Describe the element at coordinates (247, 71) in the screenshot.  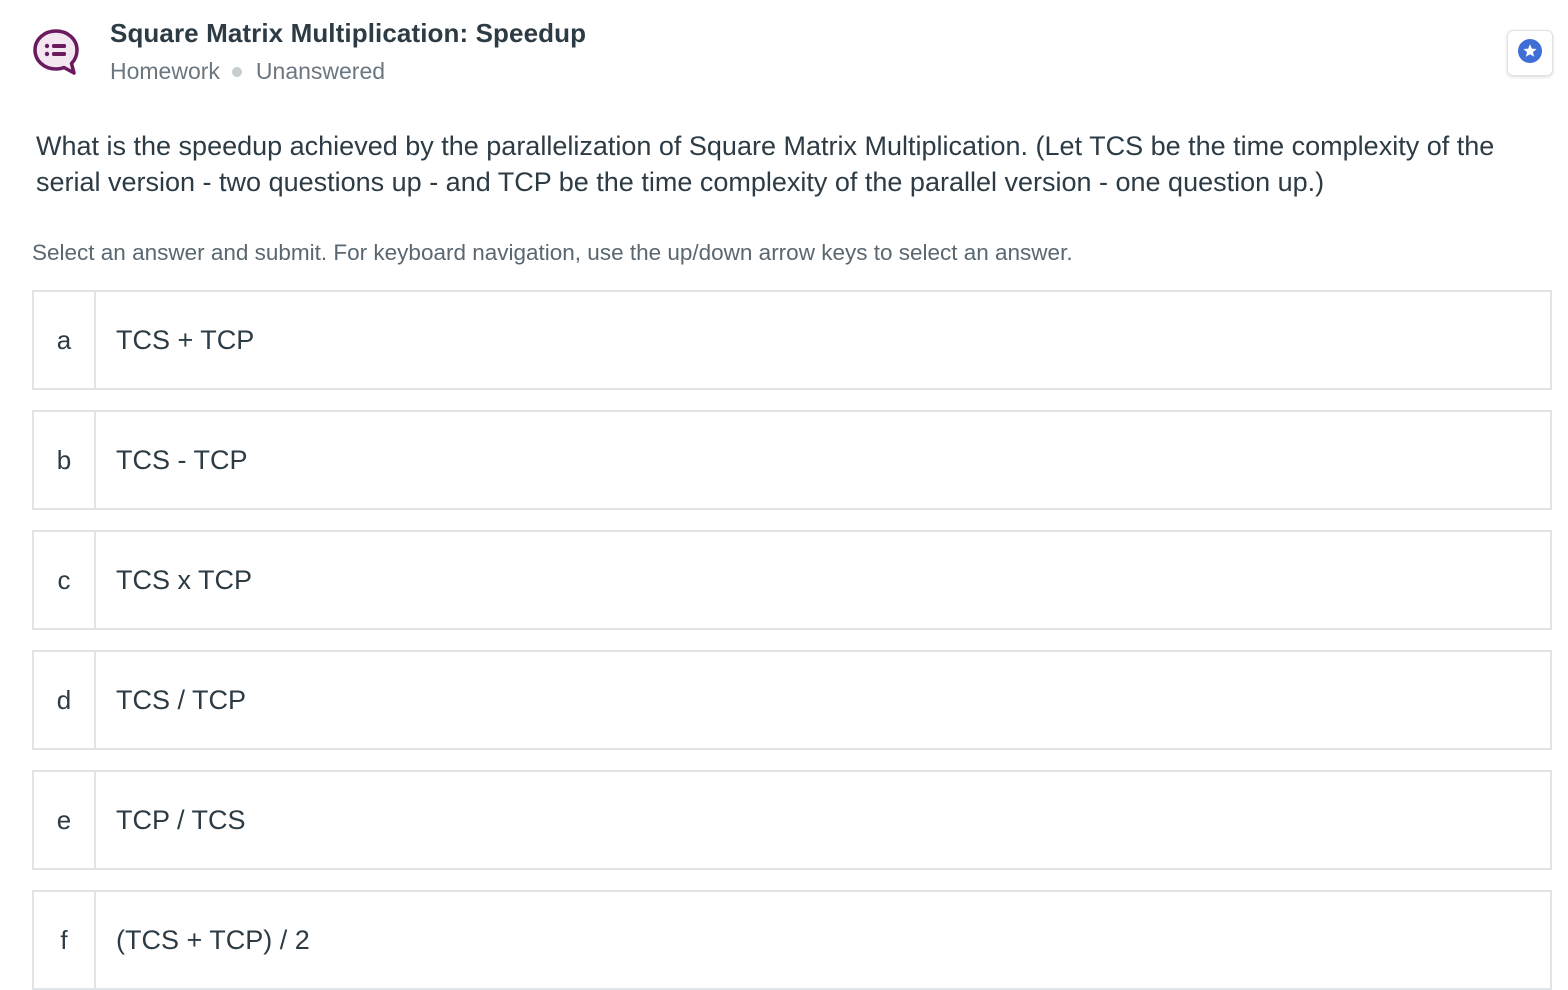
I see `question-meta: Homework Unanswered` at that location.